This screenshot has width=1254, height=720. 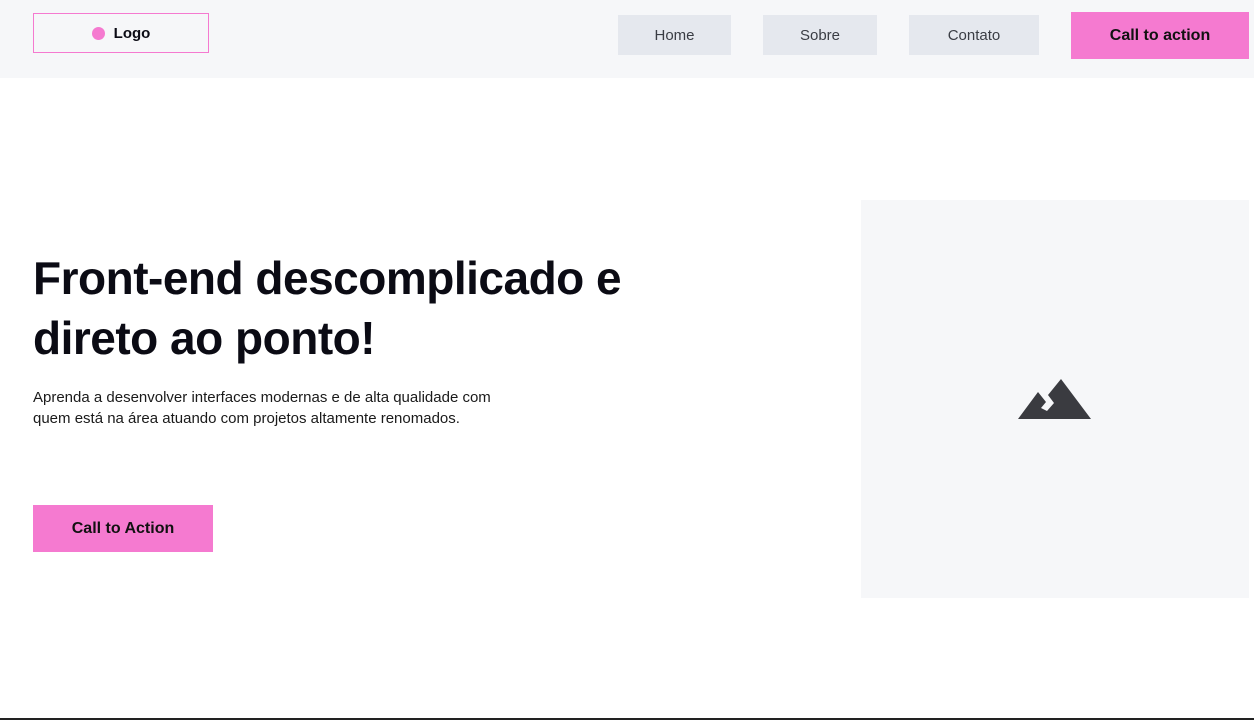 What do you see at coordinates (674, 35) in the screenshot?
I see `nav-home: Home` at bounding box center [674, 35].